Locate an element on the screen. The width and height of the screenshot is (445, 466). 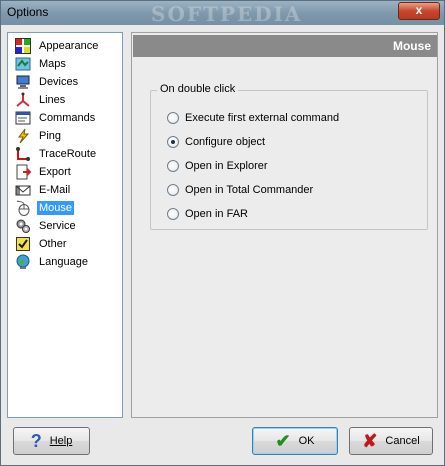
nav-item-devices: Devices is located at coordinates (45, 82).